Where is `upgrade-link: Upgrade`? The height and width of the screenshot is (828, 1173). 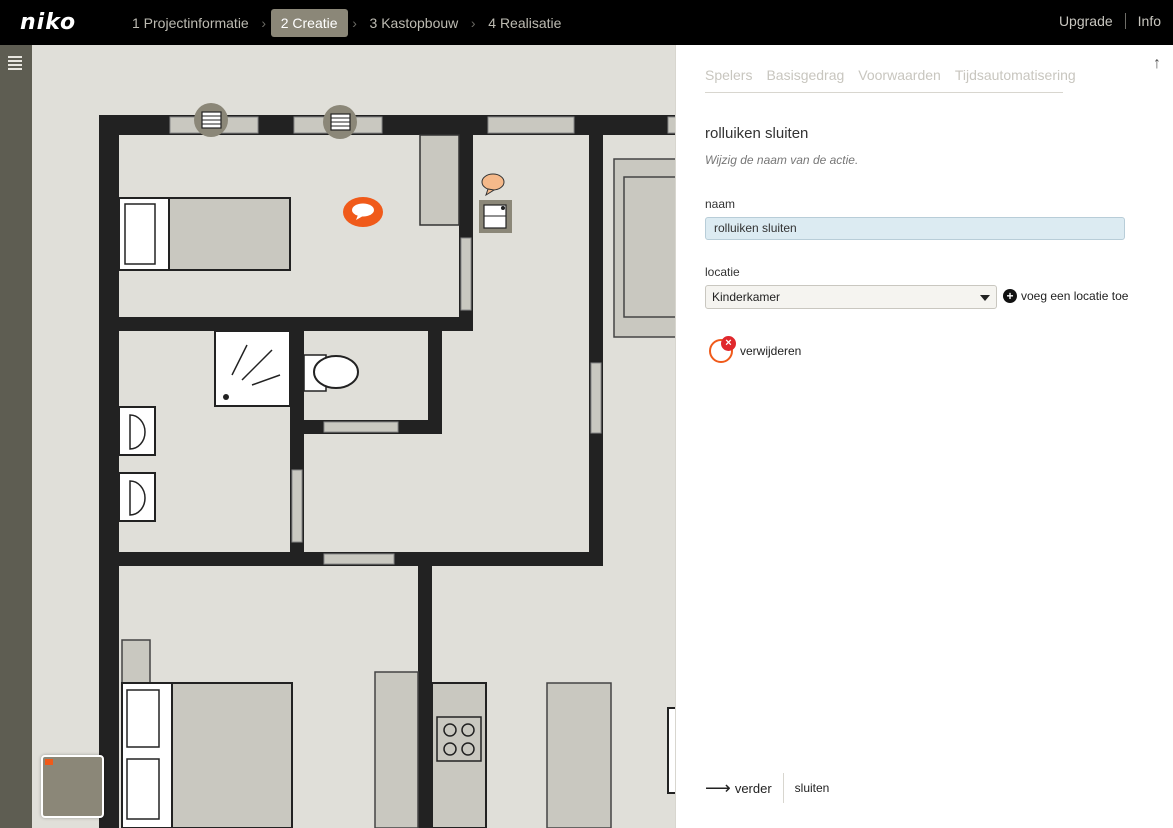 upgrade-link: Upgrade is located at coordinates (1086, 21).